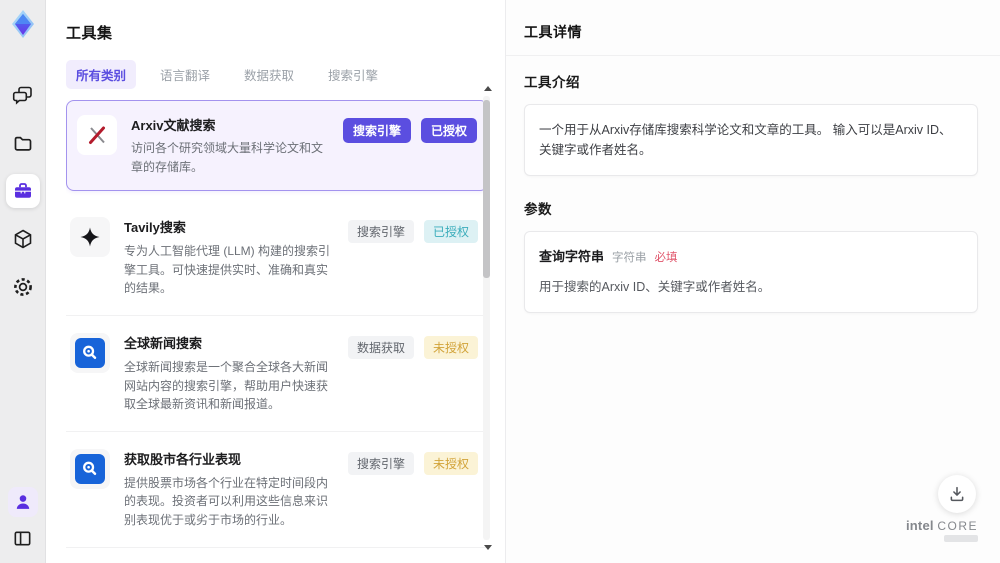 Image resolution: width=1000 pixels, height=563 pixels. I want to click on stock-sector-icon, so click(90, 468).